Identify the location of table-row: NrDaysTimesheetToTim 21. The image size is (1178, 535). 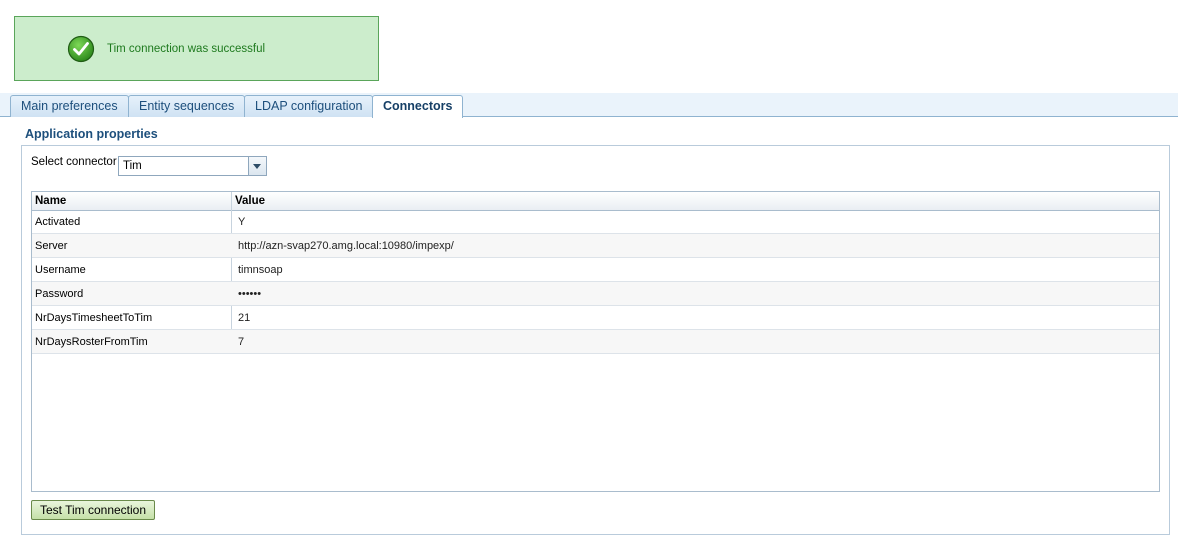
(595, 318).